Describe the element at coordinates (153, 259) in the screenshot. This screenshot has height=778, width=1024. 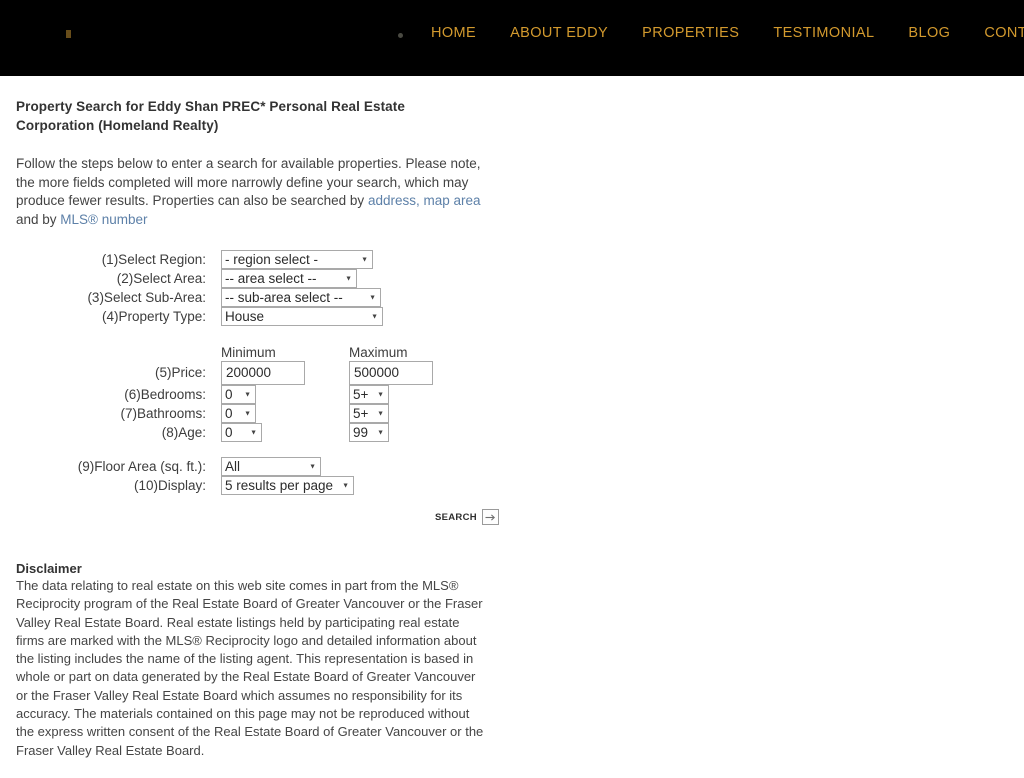
I see `label-select-region: (1)Select Region:` at that location.